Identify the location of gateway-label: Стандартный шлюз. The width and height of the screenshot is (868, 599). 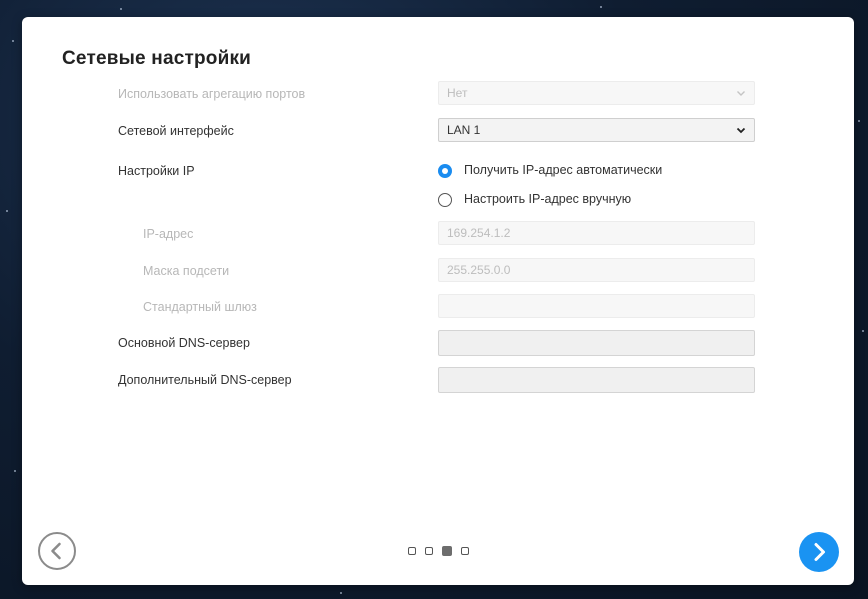
(200, 307).